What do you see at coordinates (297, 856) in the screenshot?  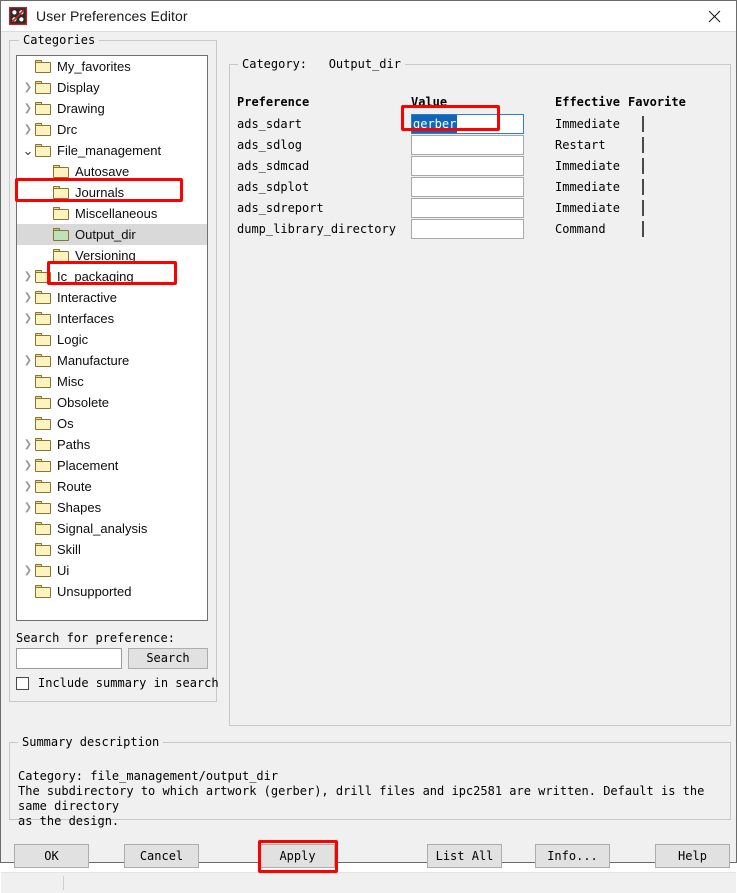 I see `apply-button: Apply` at bounding box center [297, 856].